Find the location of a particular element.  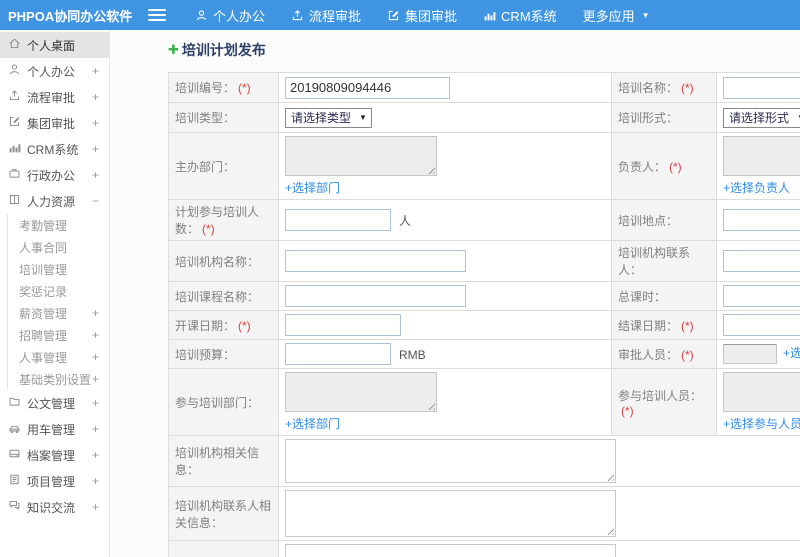

chat-icon is located at coordinates (14, 507).